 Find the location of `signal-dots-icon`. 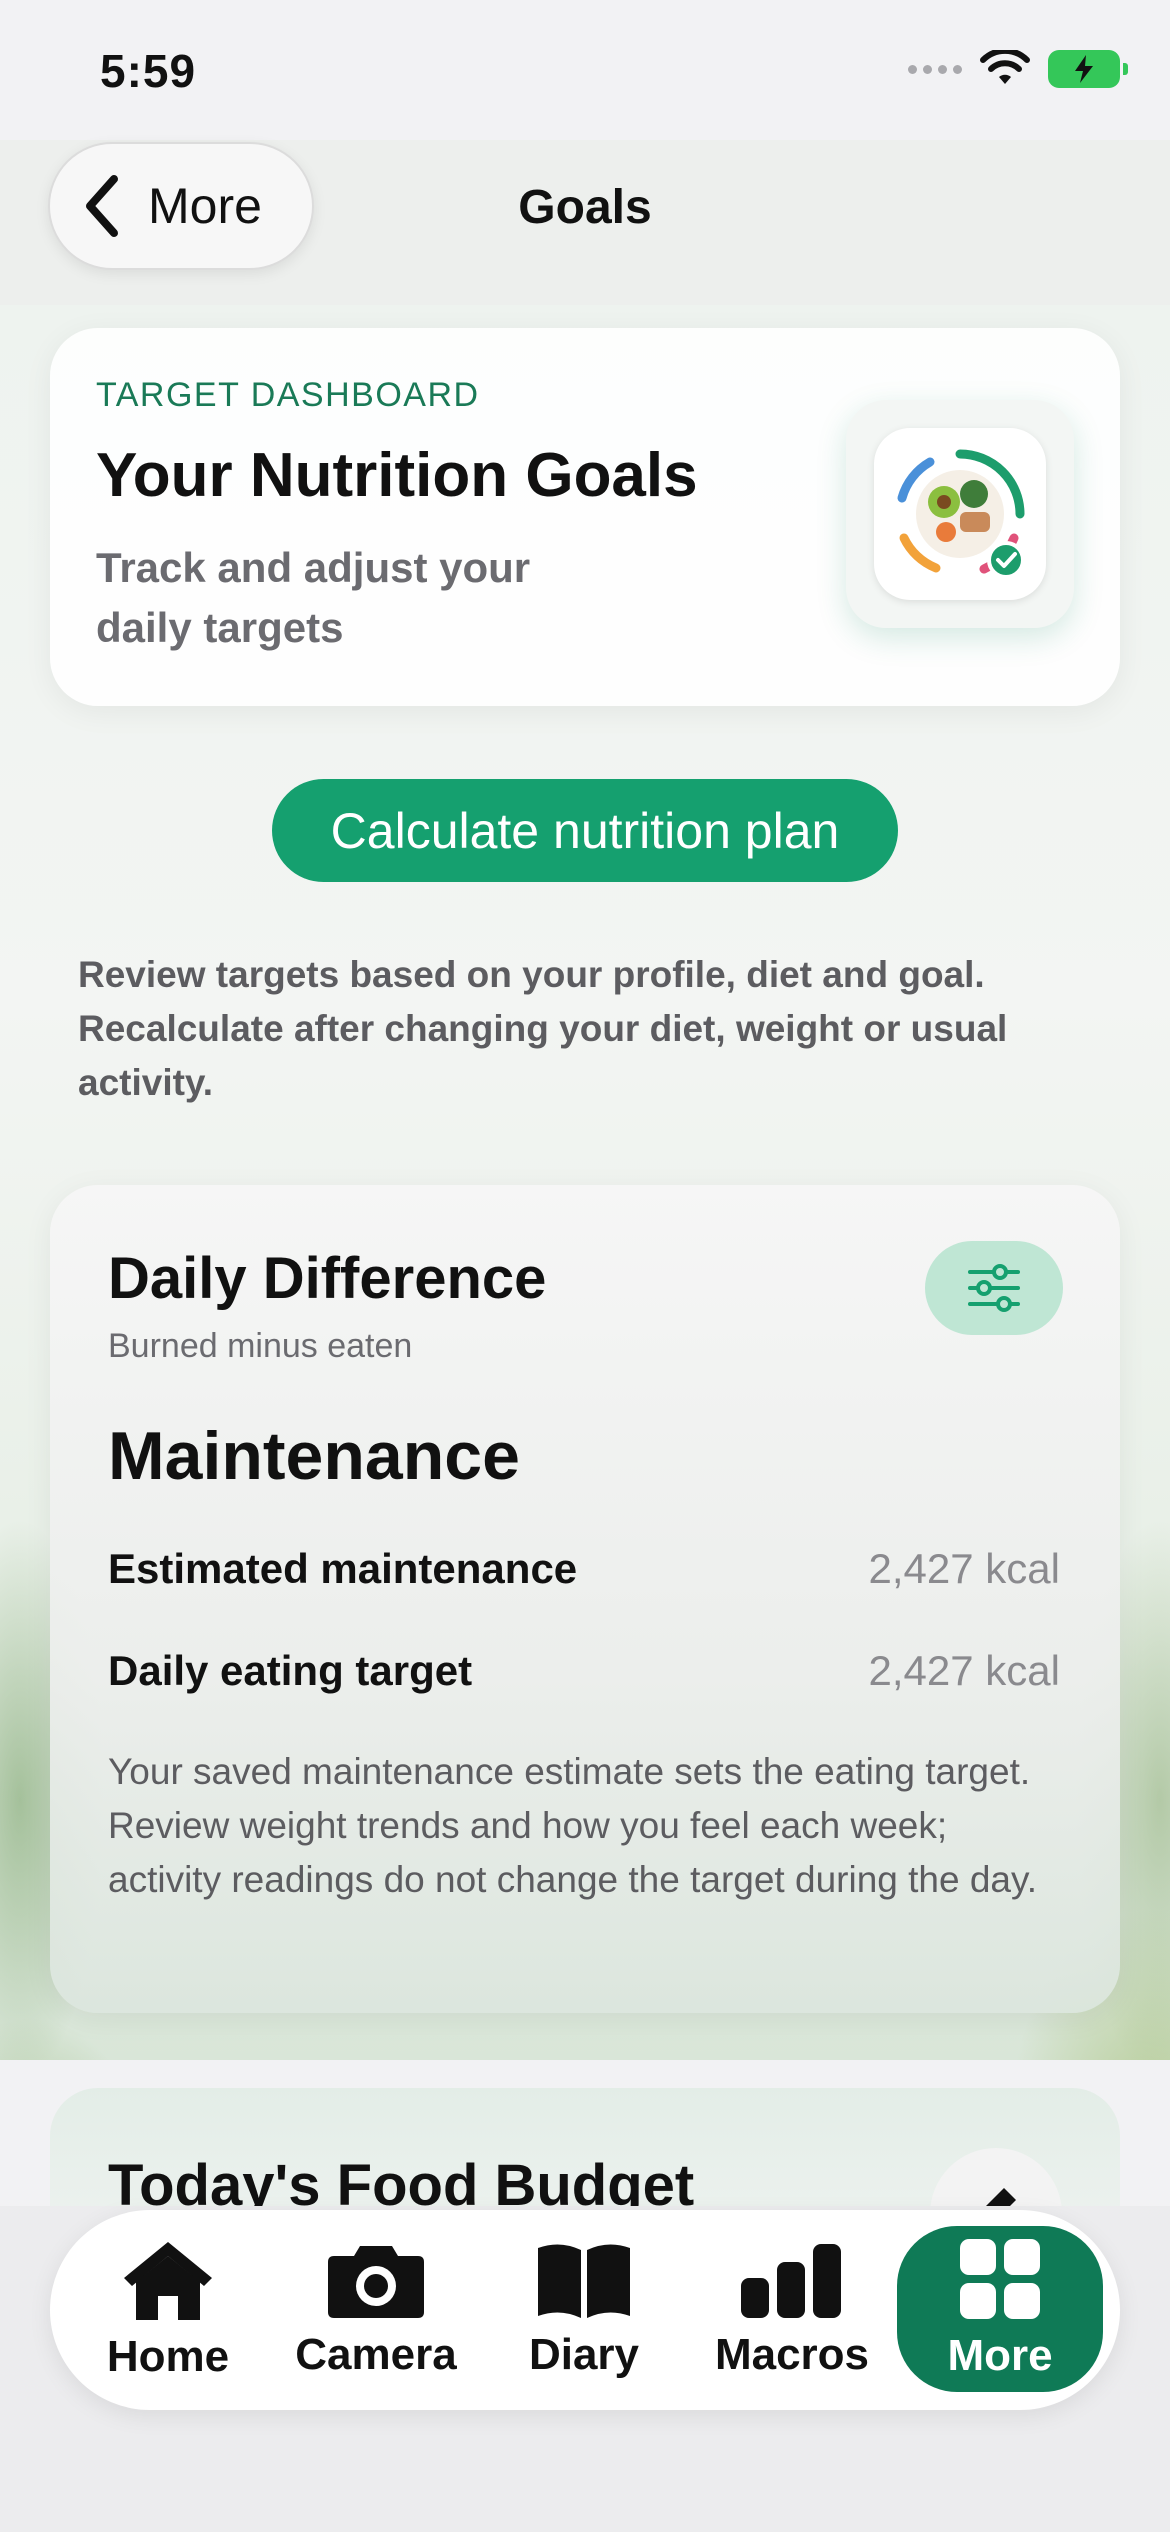

signal-dots-icon is located at coordinates (935, 69).